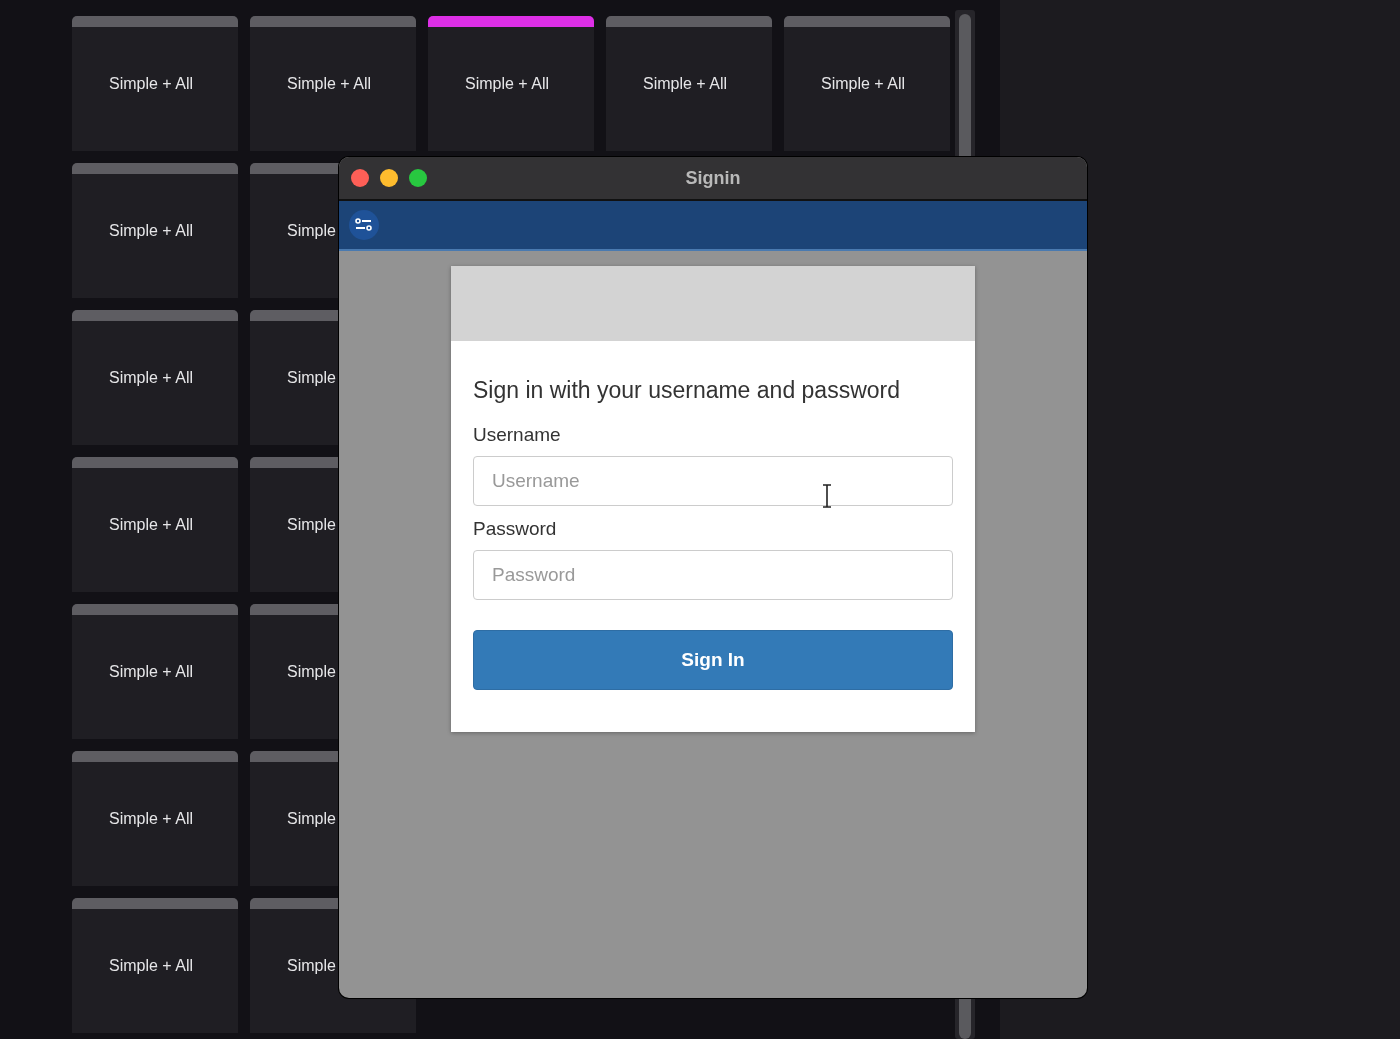  Describe the element at coordinates (418, 178) in the screenshot. I see `zoom-button` at that location.